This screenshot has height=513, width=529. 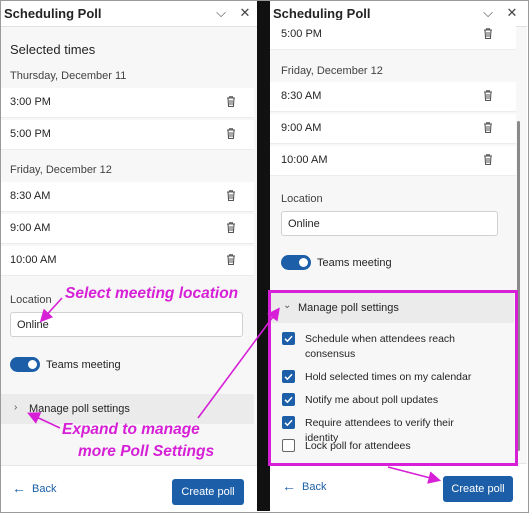 What do you see at coordinates (68, 76) in the screenshot?
I see `date-label: Thursday, December 11` at bounding box center [68, 76].